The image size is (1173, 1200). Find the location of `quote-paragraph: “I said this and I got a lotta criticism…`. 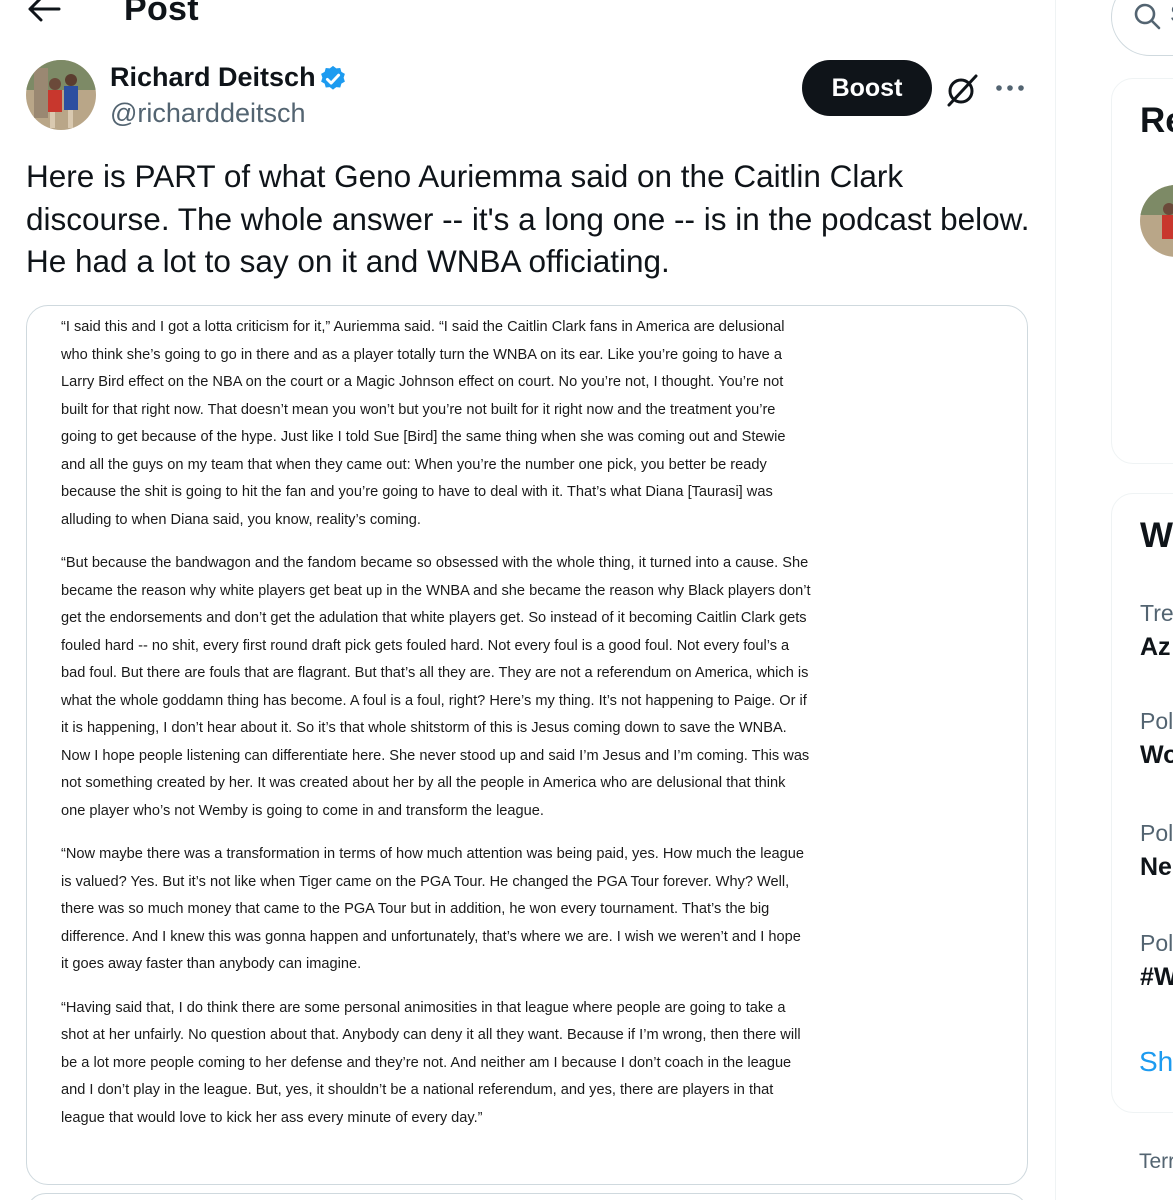

quote-paragraph: “I said this and I got a lotta criticism… is located at coordinates (423, 423).